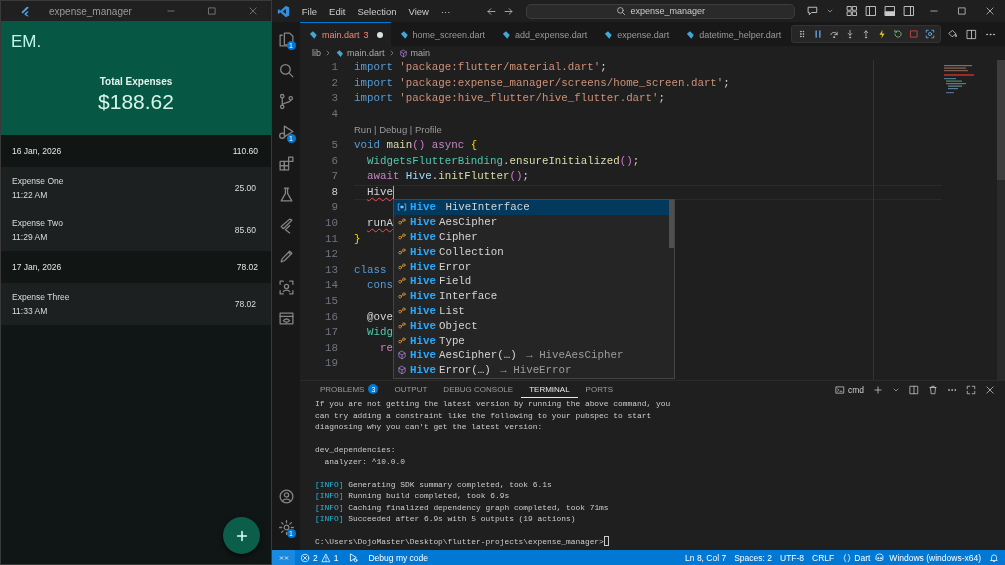 The image size is (1005, 565). What do you see at coordinates (286, 527) in the screenshot?
I see `gear-icon` at bounding box center [286, 527].